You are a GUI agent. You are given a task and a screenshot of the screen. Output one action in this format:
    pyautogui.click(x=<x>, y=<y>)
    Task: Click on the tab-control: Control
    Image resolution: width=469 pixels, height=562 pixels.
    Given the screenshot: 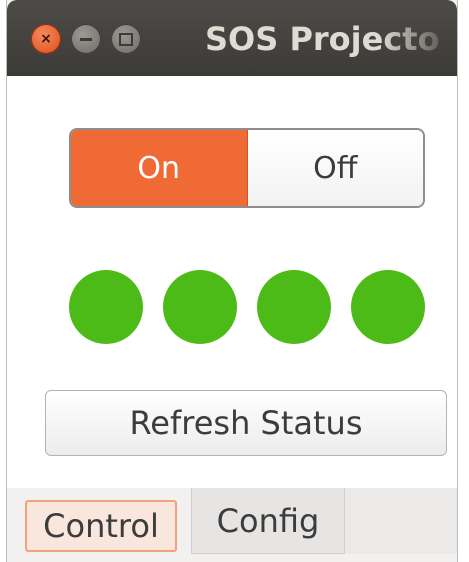 What is the action you would take?
    pyautogui.click(x=101, y=526)
    